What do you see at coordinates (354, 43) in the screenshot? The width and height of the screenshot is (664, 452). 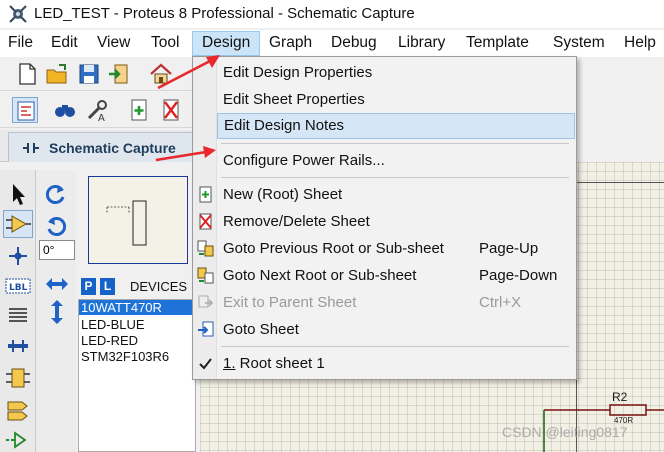 I see `menu-debug: Debug` at bounding box center [354, 43].